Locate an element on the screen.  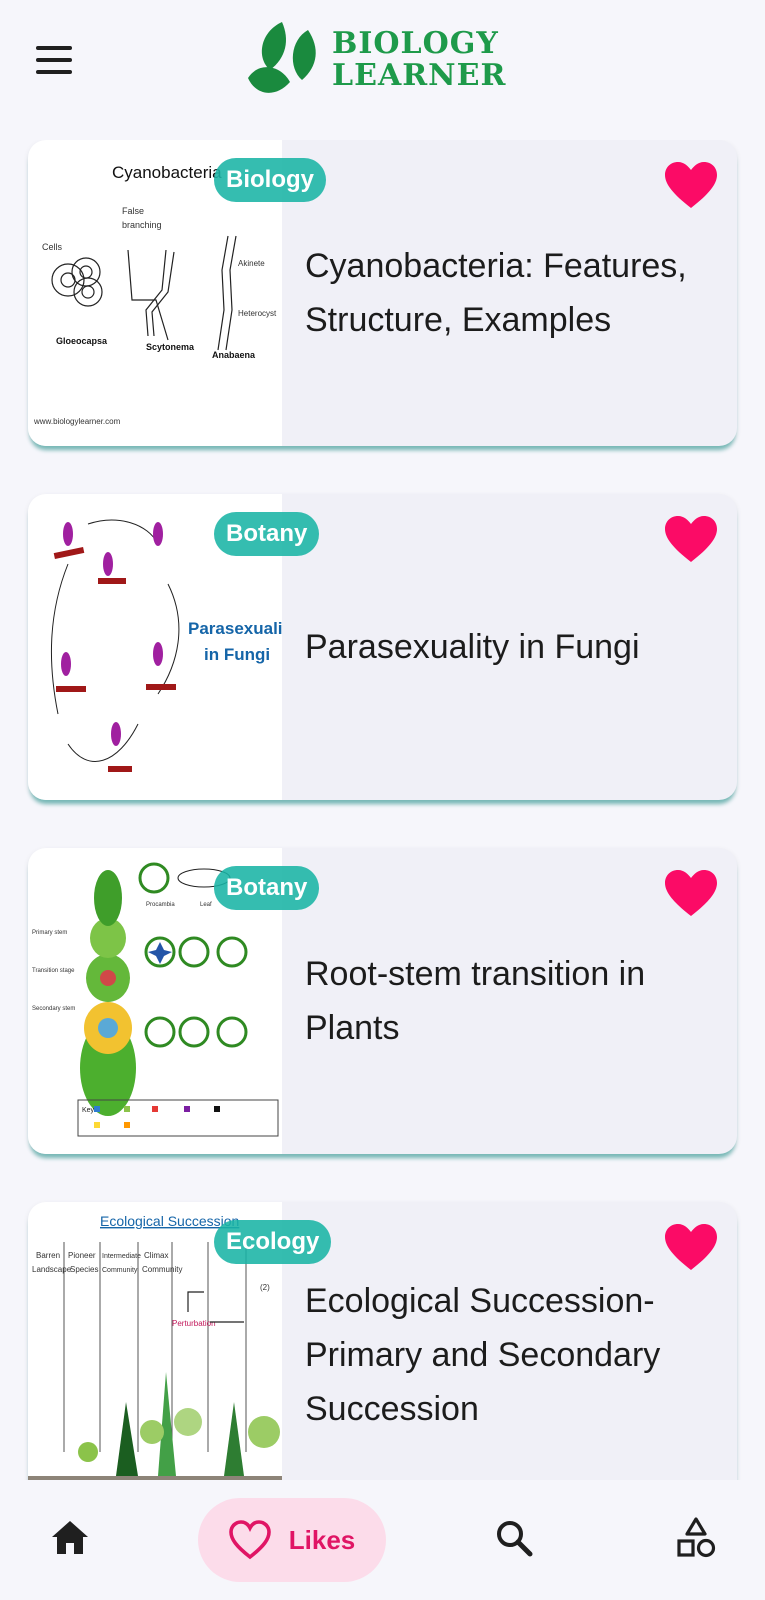
svg-text: Key is located at coordinates (88, 1110).